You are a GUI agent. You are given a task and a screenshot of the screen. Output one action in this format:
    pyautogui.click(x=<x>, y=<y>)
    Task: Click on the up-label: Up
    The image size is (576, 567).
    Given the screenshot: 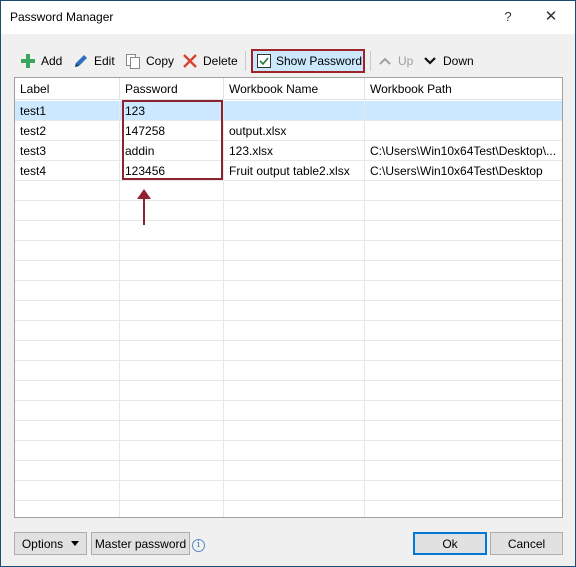 What is the action you would take?
    pyautogui.click(x=406, y=61)
    